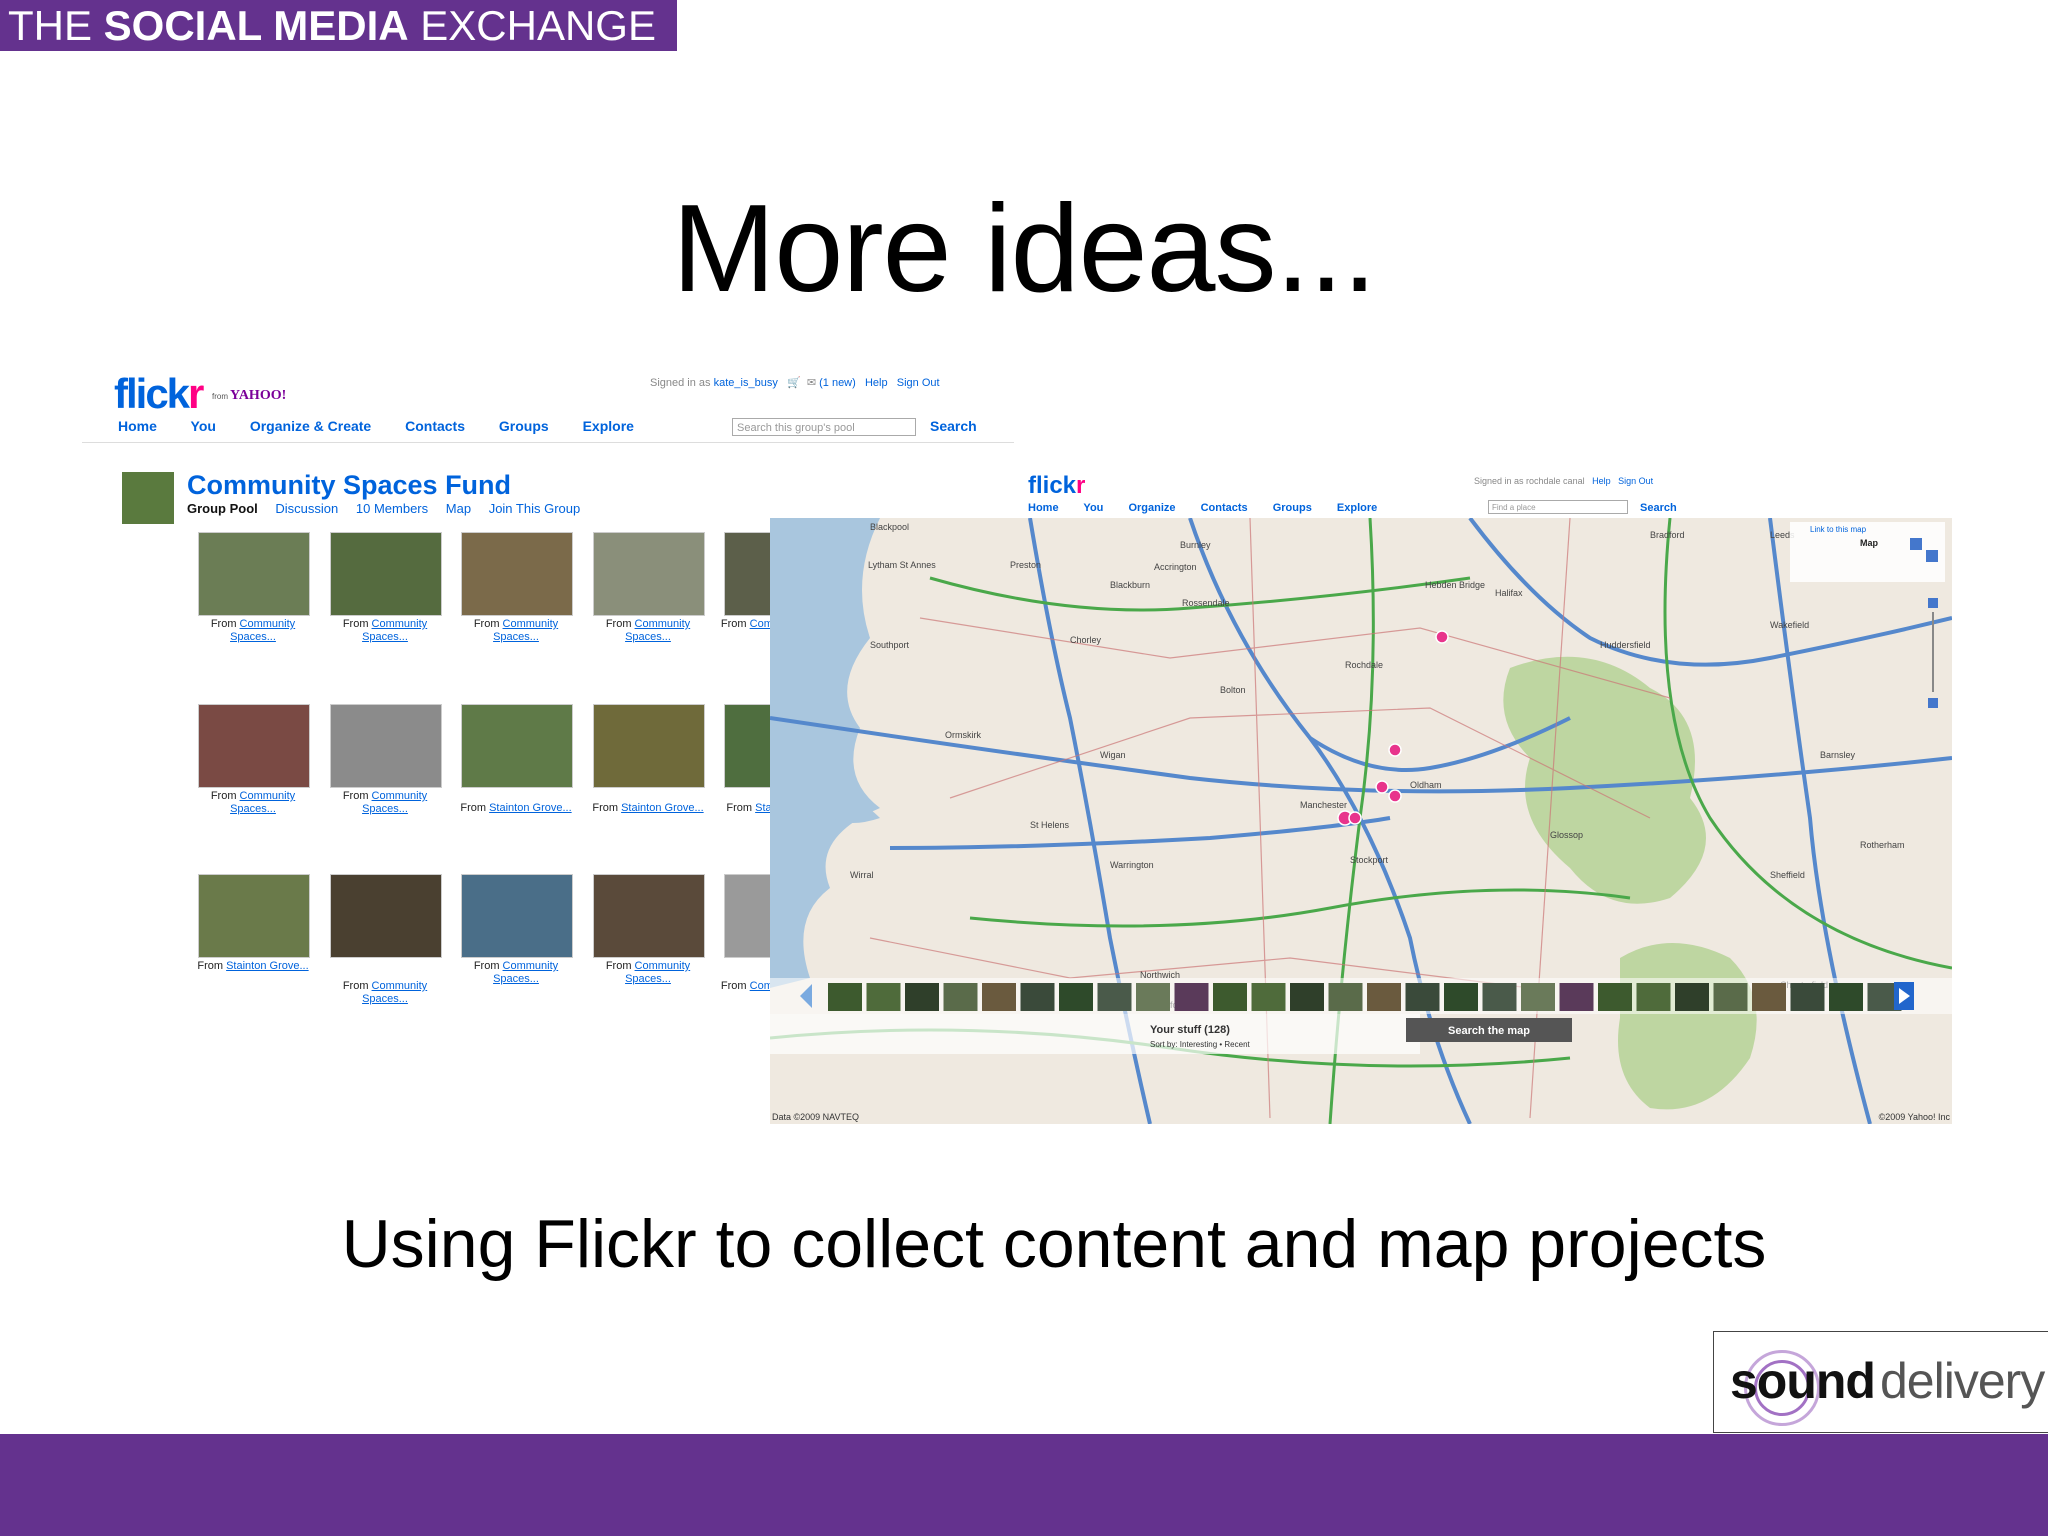  Describe the element at coordinates (1869, 543) in the screenshot. I see `map-type-label: Map` at that location.